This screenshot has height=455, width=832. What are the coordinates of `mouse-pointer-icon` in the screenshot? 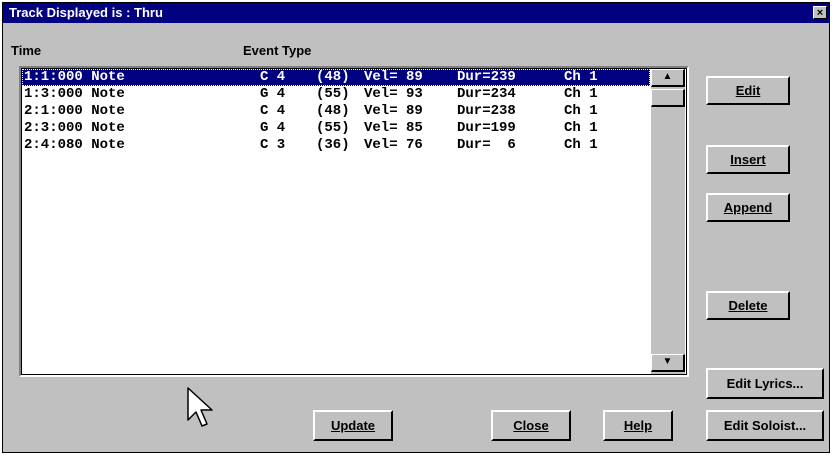 It's located at (200, 407).